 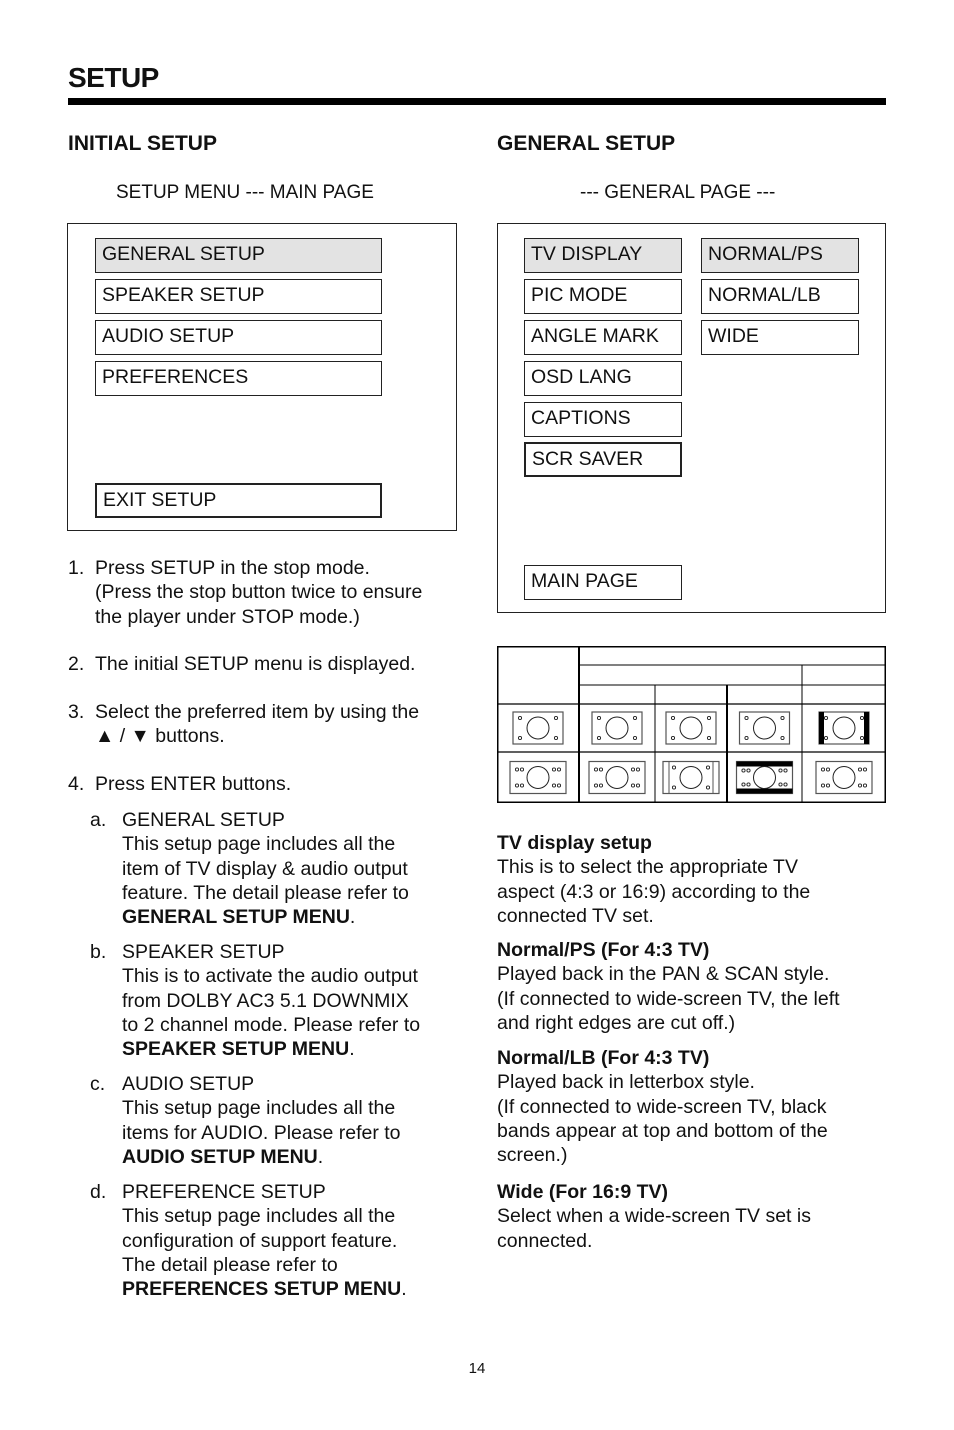 What do you see at coordinates (265, 868) in the screenshot?
I see `substep-text: item of TV display & audio output` at bounding box center [265, 868].